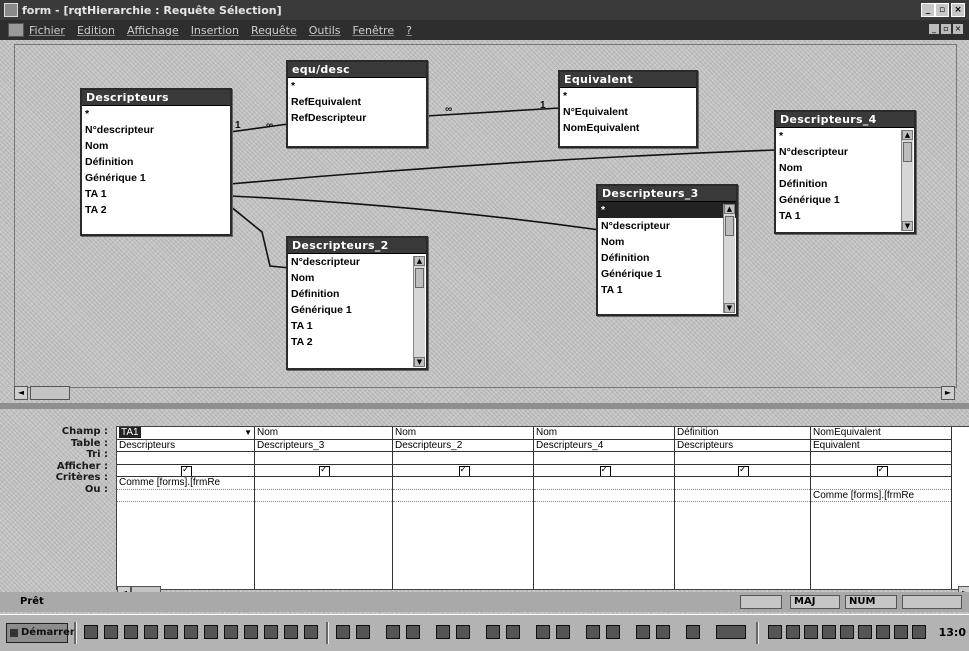  What do you see at coordinates (374, 30) in the screenshot?
I see `menu-fenetre: Fenêtre` at bounding box center [374, 30].